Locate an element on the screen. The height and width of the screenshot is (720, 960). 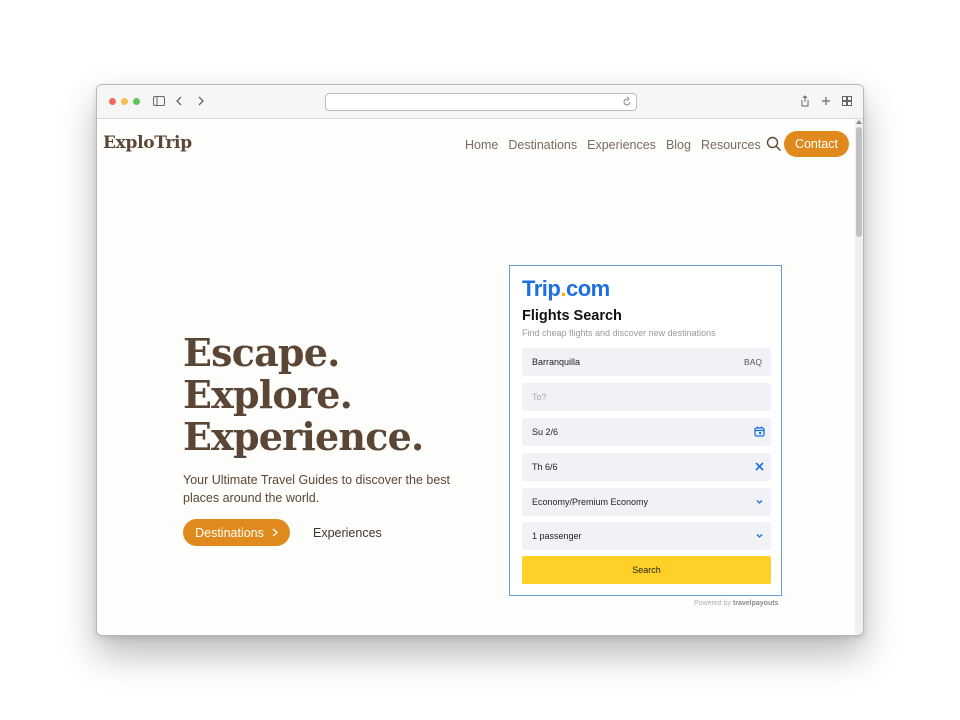
destination-field: To? is located at coordinates (646, 397).